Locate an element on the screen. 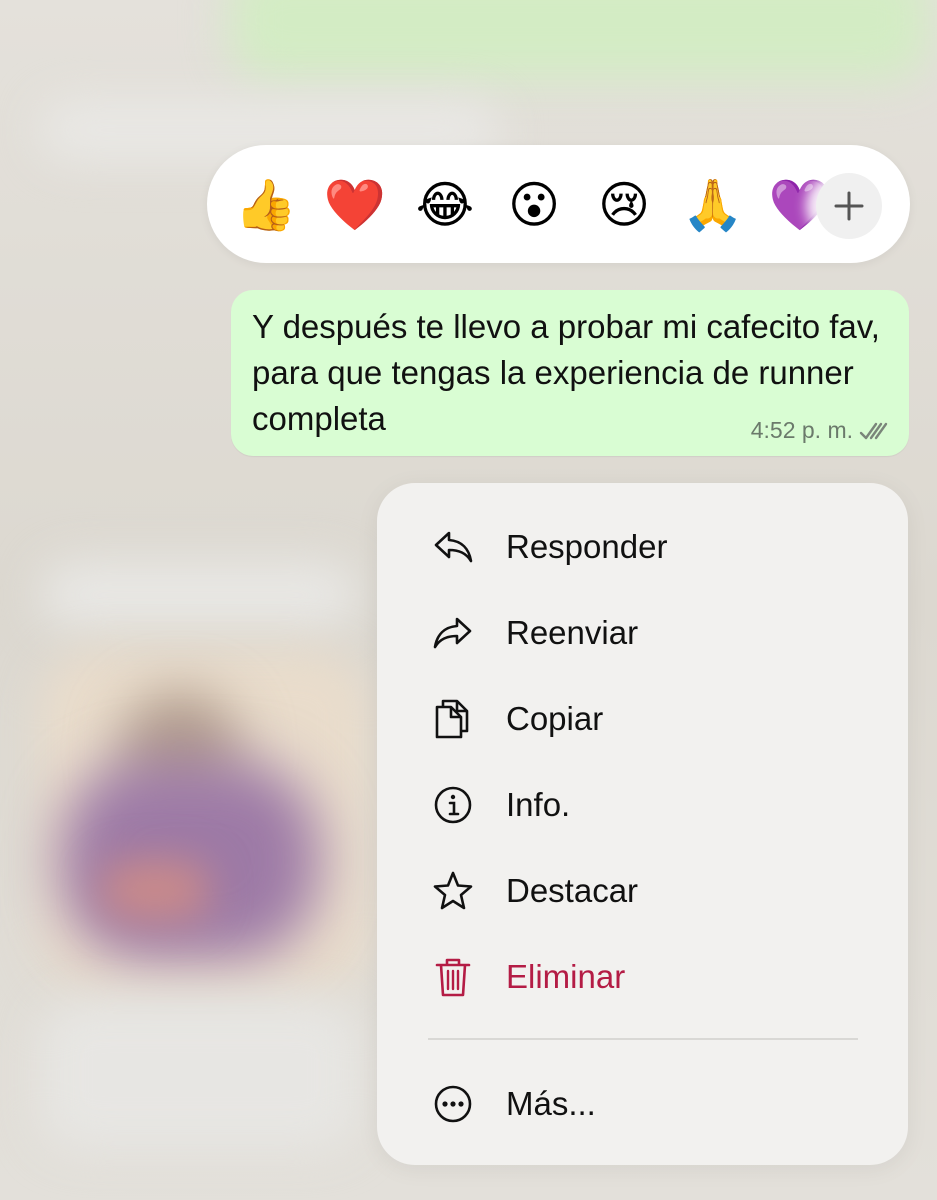  more-reactions-button is located at coordinates (849, 206).